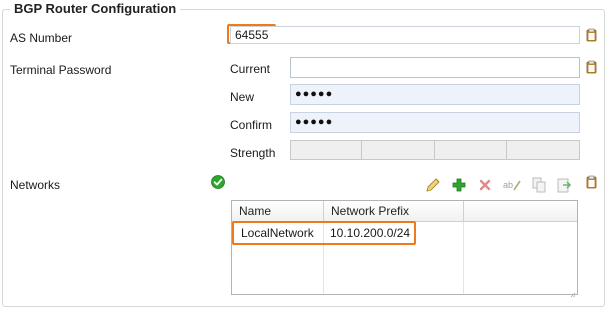 The width and height of the screenshot is (610, 312). Describe the element at coordinates (508, 185) in the screenshot. I see `svg-text: ab` at that location.